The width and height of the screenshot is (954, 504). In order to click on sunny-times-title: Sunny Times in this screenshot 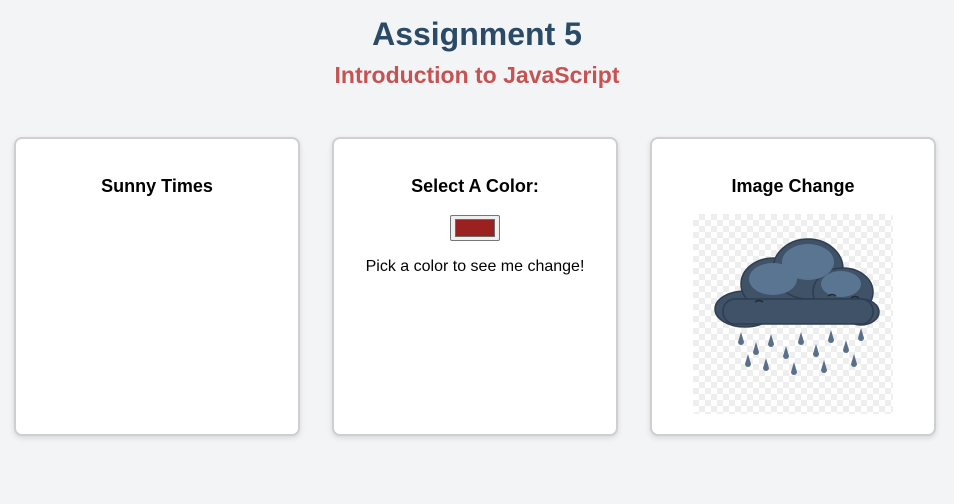, I will do `click(157, 186)`.